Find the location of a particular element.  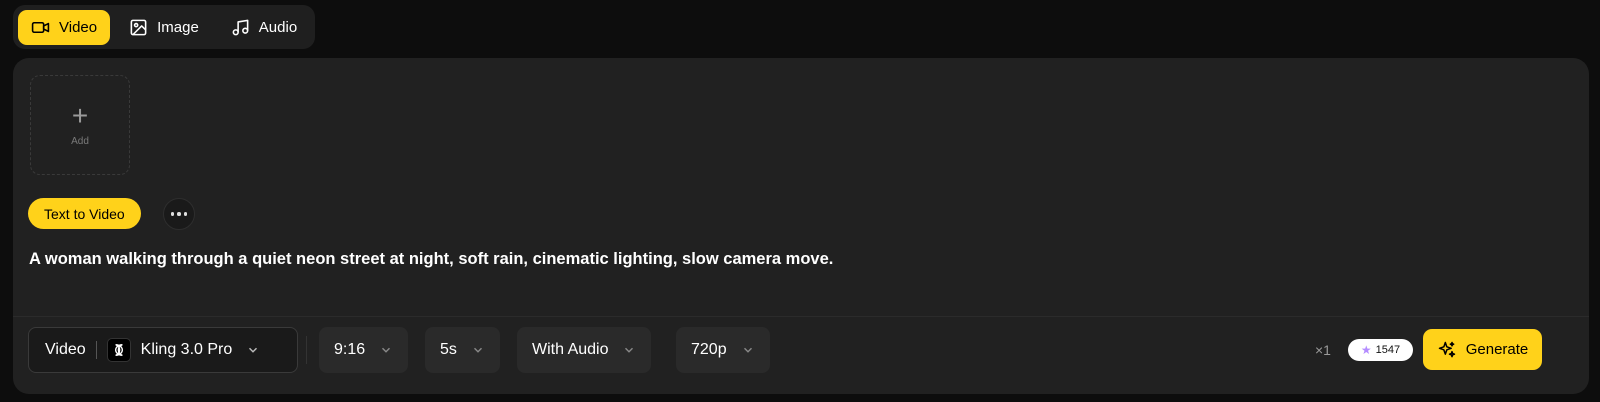

toolbar-separator is located at coordinates (306, 350).